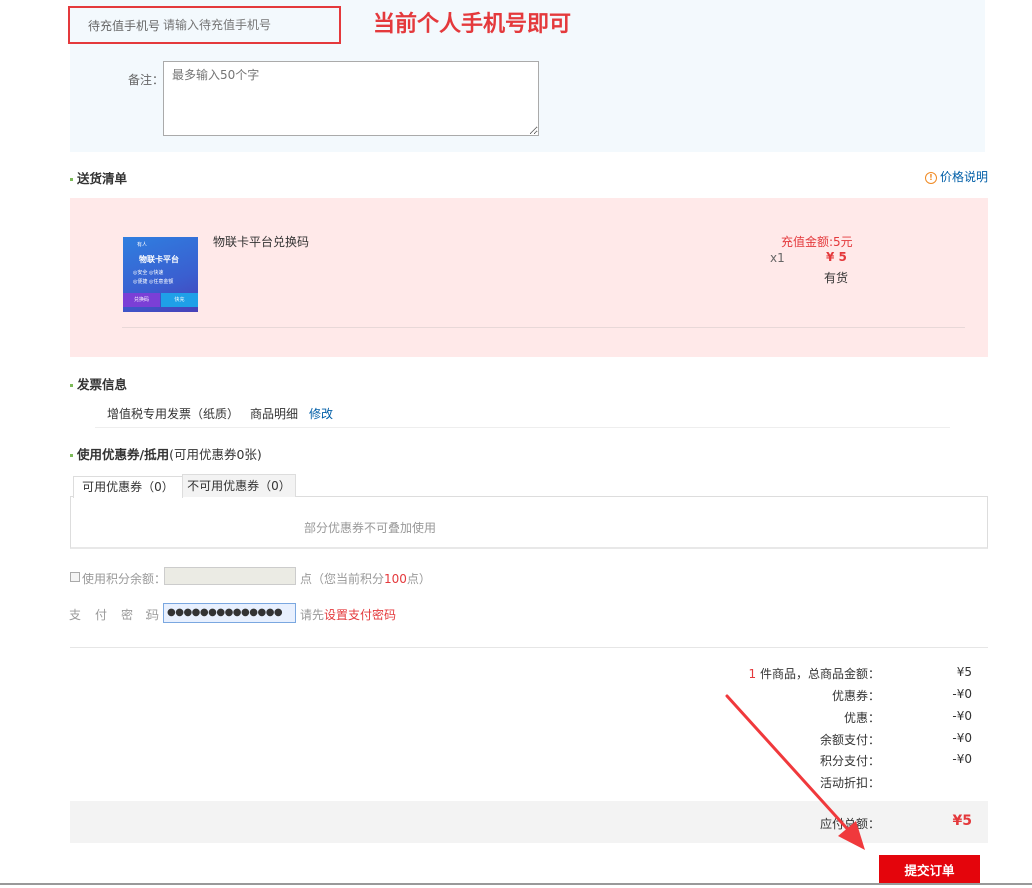  I want to click on phone-input, so click(248, 25).